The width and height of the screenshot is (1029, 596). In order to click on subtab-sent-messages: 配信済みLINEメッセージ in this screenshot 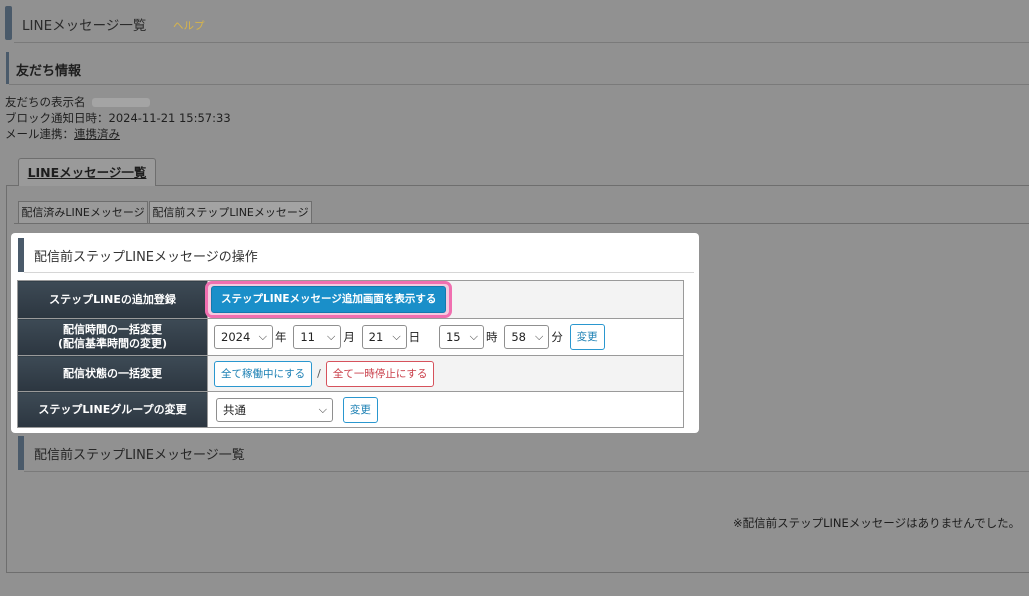, I will do `click(83, 212)`.